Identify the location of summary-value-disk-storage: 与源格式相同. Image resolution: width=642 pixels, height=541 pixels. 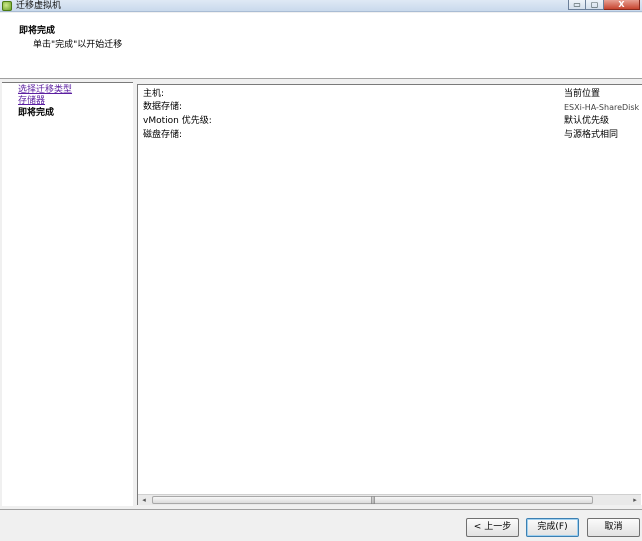
(591, 135).